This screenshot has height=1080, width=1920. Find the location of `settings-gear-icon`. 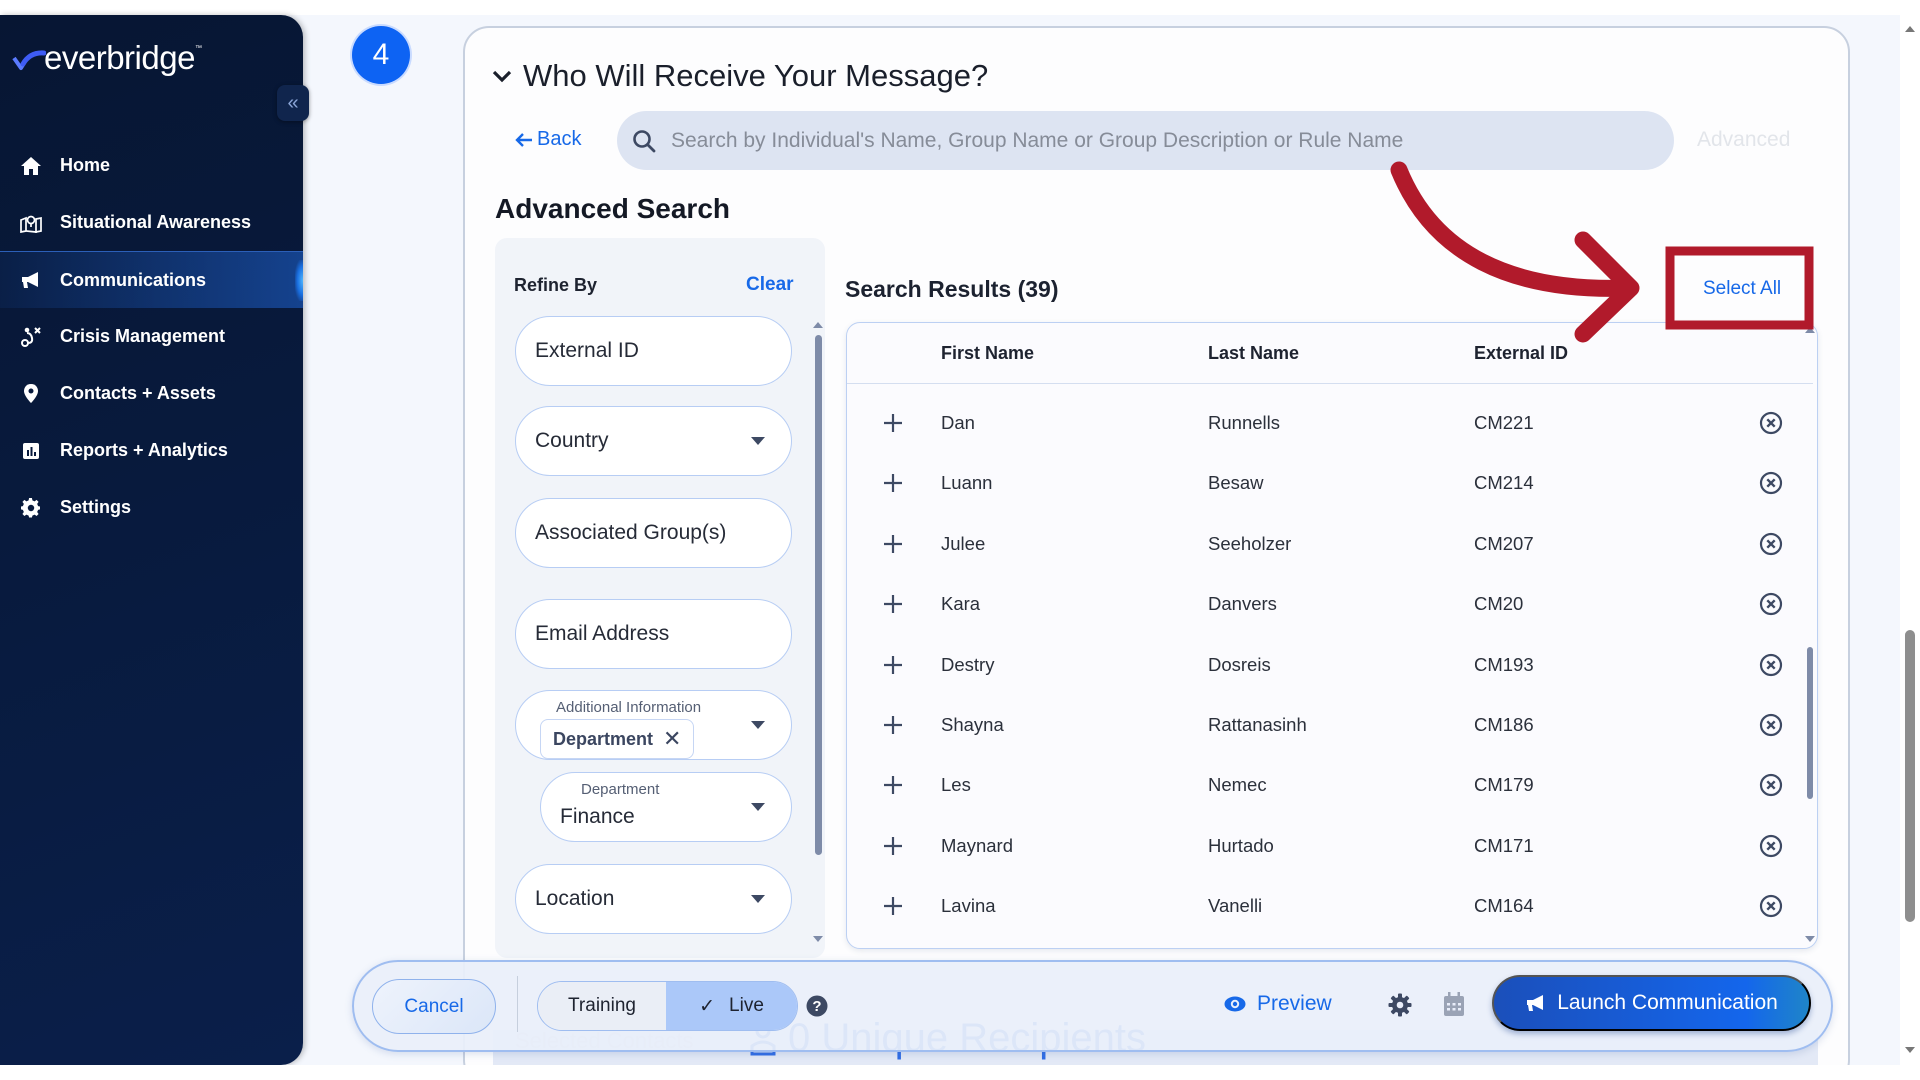

settings-gear-icon is located at coordinates (1400, 1005).